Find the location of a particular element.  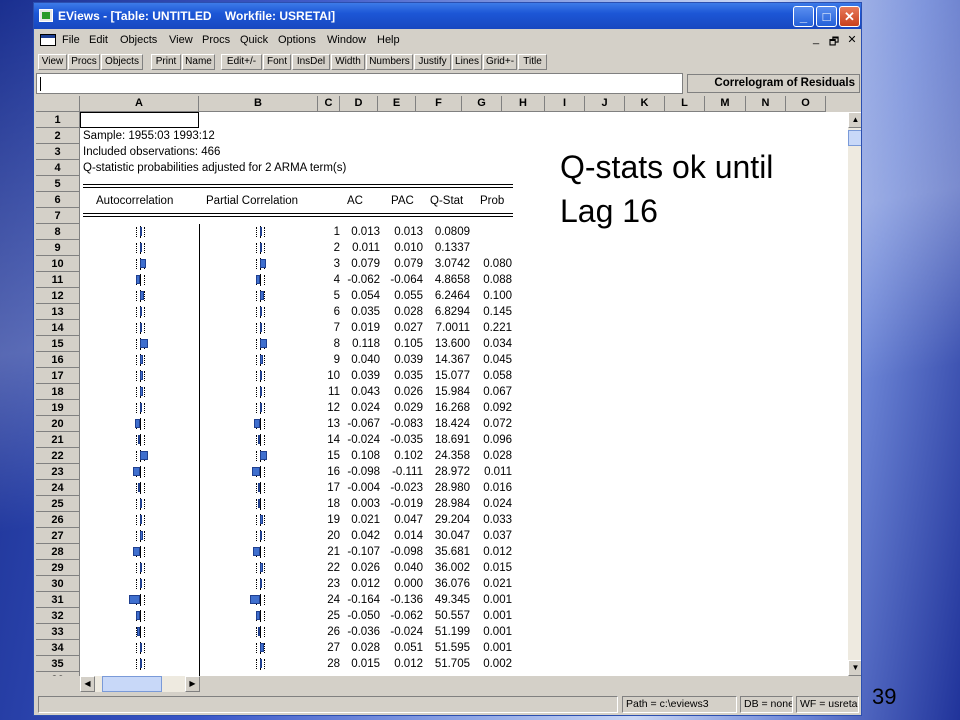

mdi-restore-icon: 🗗 is located at coordinates (834, 42).